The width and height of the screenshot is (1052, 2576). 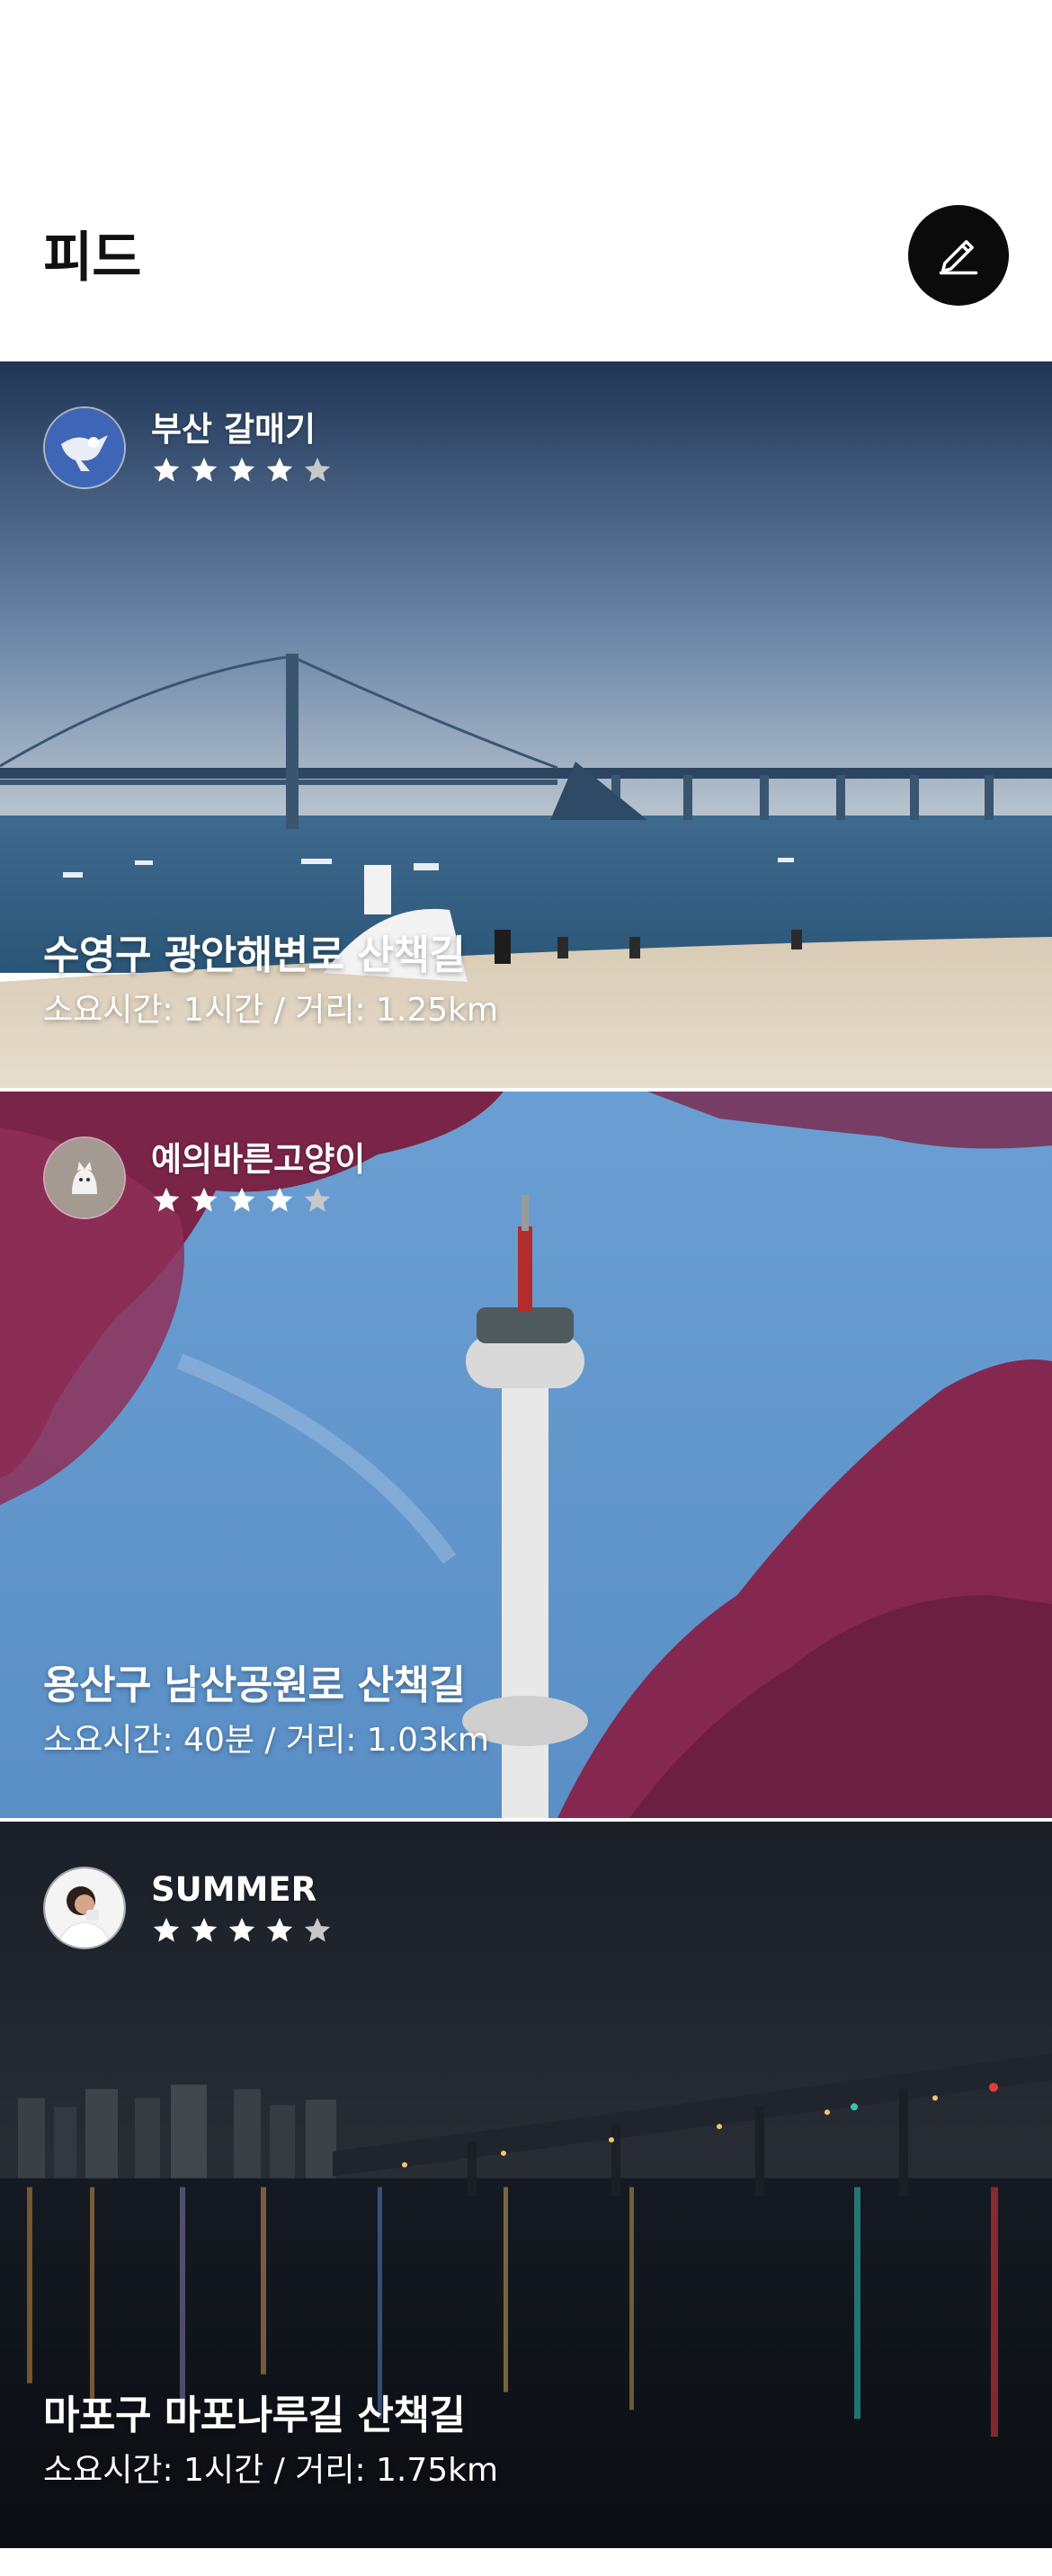 What do you see at coordinates (255, 2416) in the screenshot?
I see `walk-title: 마포구 마포나루길 산책길` at bounding box center [255, 2416].